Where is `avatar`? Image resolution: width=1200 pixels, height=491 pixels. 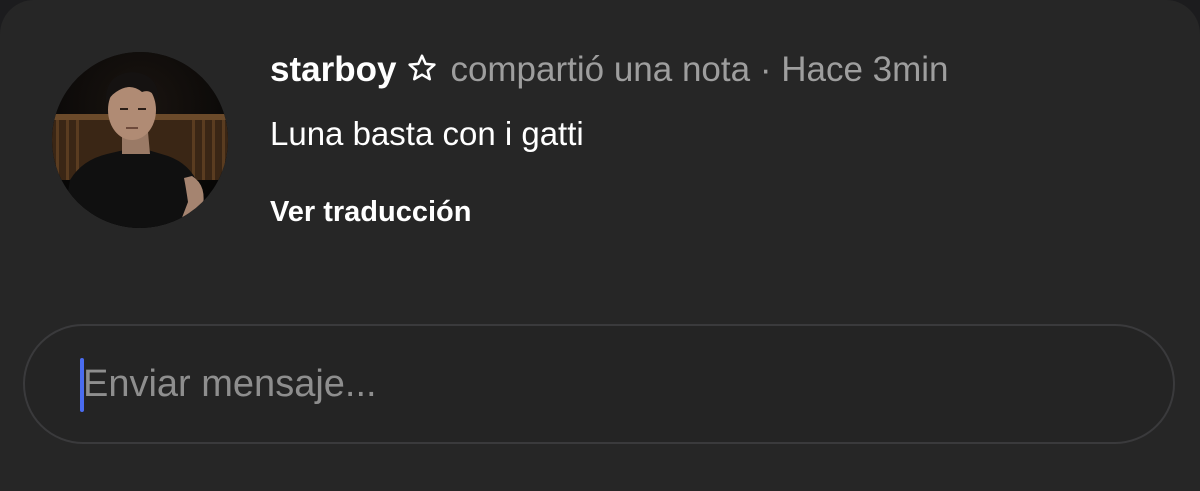 avatar is located at coordinates (140, 140).